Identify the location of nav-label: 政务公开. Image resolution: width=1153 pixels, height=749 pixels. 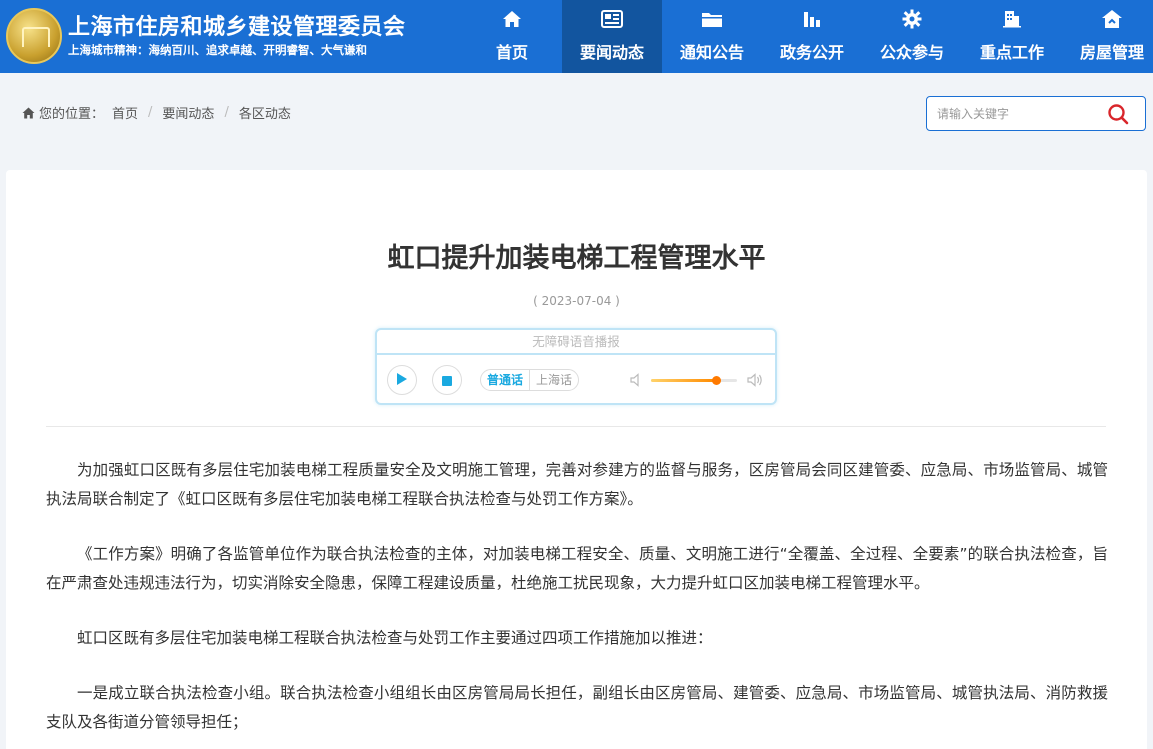
(811, 52).